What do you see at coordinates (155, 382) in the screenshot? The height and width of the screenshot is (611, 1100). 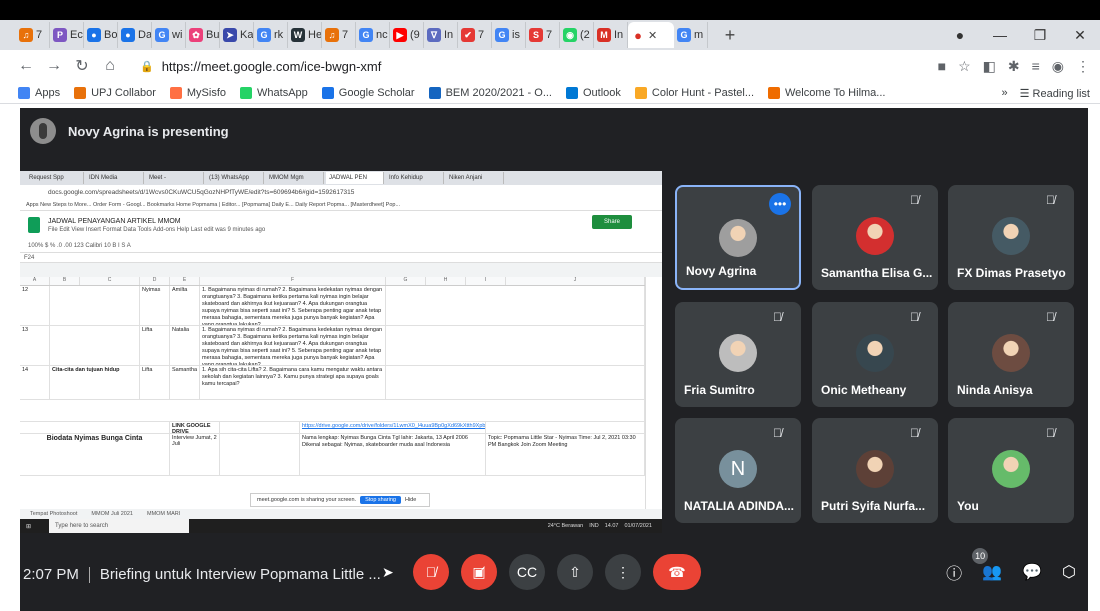 I see `row-writer: Lifta` at bounding box center [155, 382].